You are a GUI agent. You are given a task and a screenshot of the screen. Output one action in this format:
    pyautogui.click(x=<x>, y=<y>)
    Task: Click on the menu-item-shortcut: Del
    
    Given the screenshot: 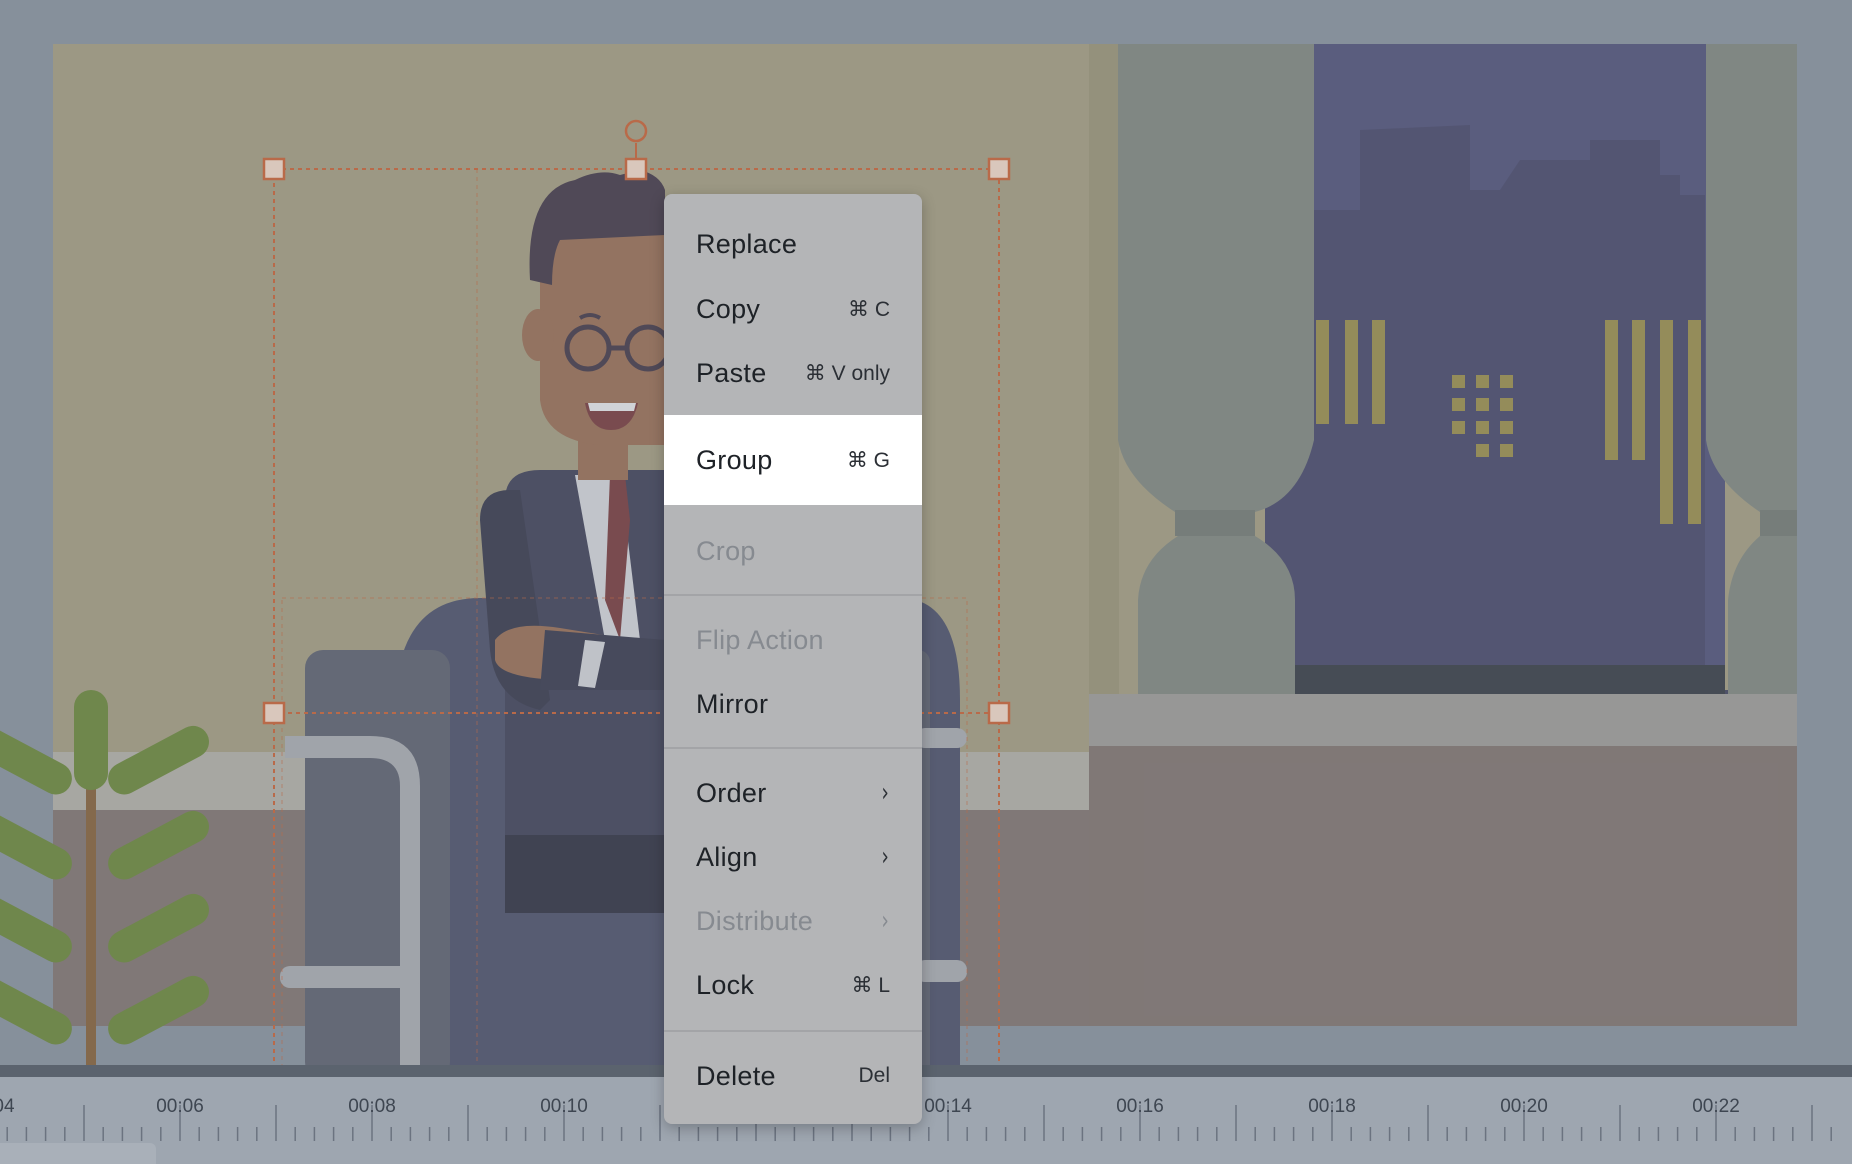 What is the action you would take?
    pyautogui.click(x=874, y=1075)
    